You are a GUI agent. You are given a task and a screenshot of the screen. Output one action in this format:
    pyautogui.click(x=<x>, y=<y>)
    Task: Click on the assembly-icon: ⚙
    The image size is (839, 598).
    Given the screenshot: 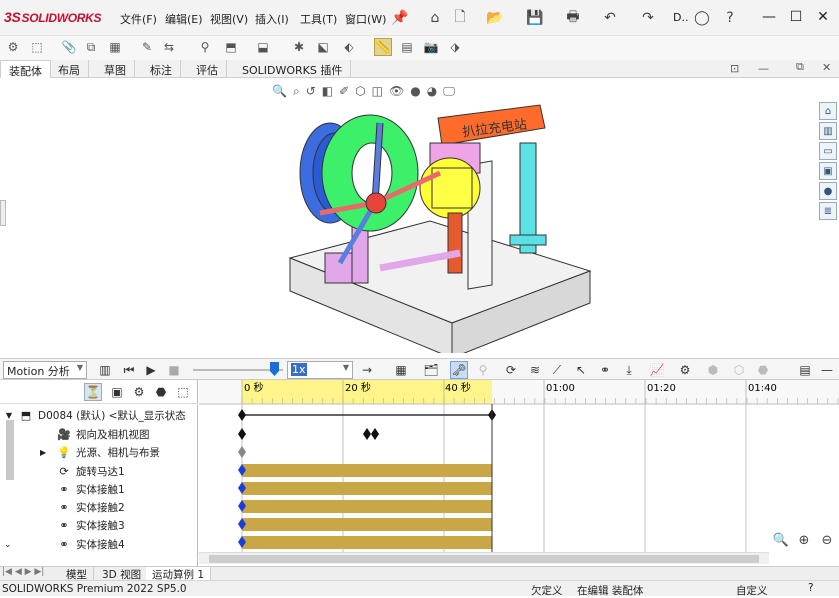 What is the action you would take?
    pyautogui.click(x=13, y=47)
    